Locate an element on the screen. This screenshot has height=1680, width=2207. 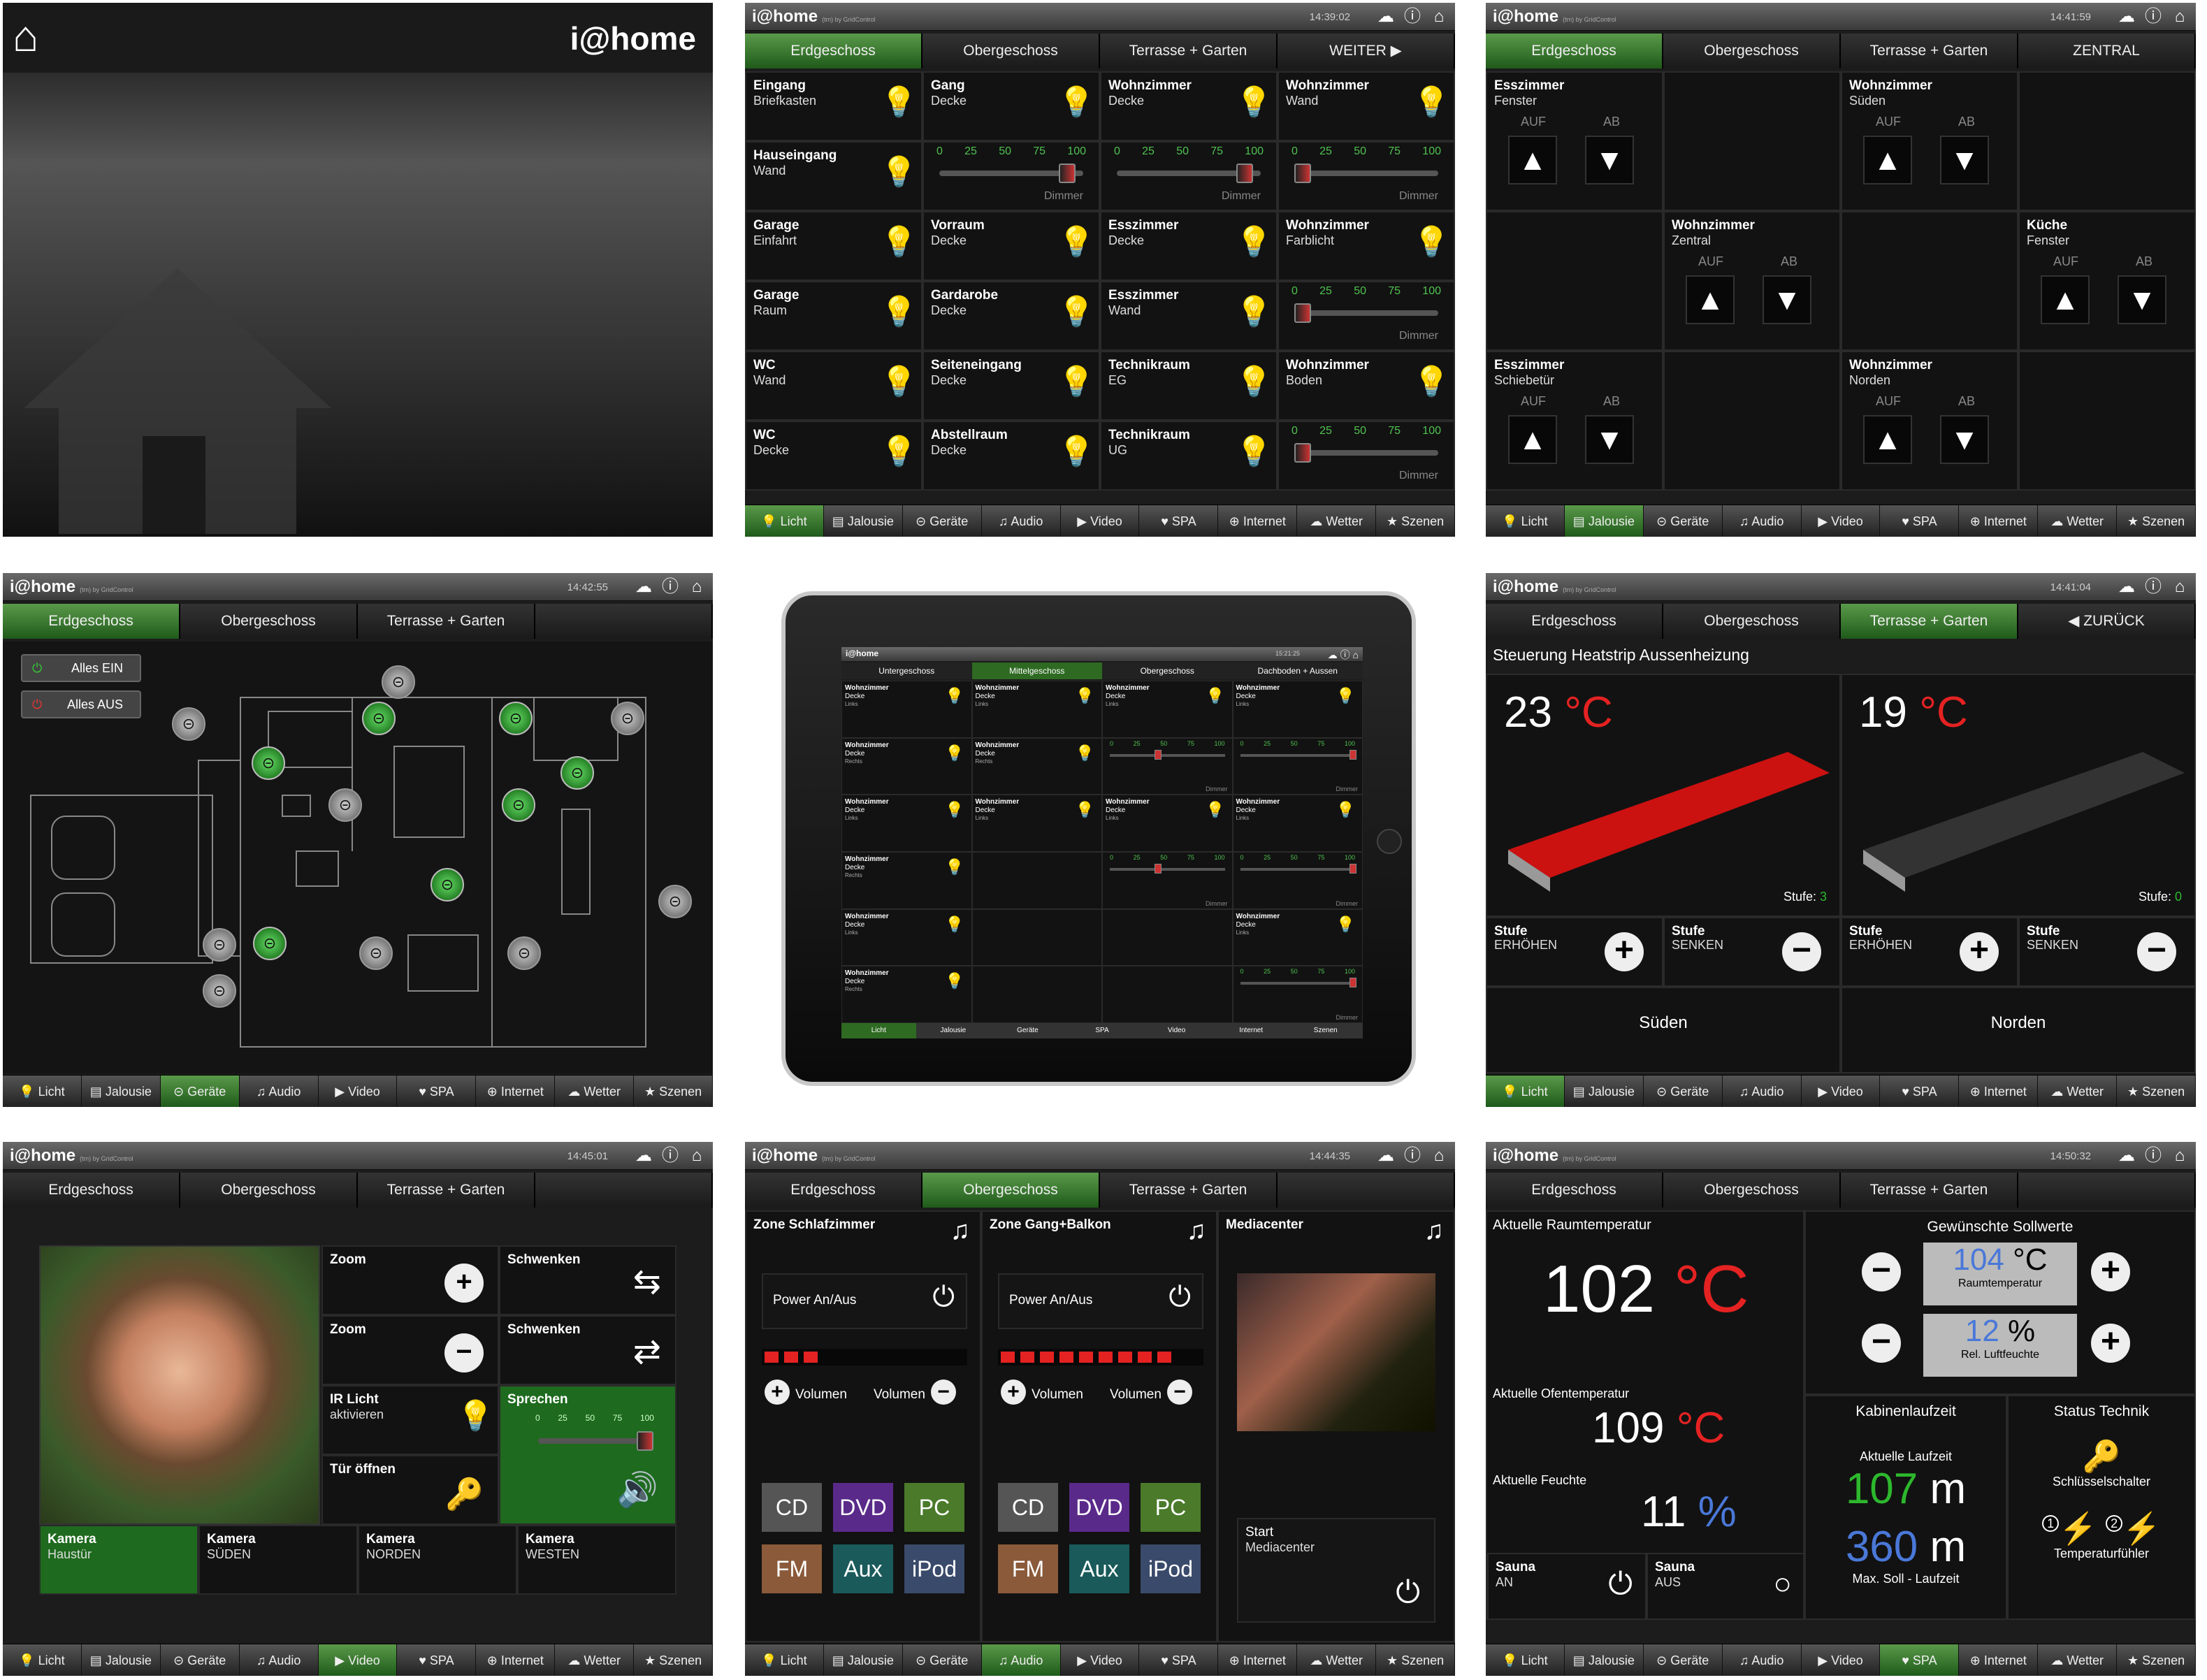
light-cell: Seiteneingang Decke 💡 is located at coordinates (1011, 386).